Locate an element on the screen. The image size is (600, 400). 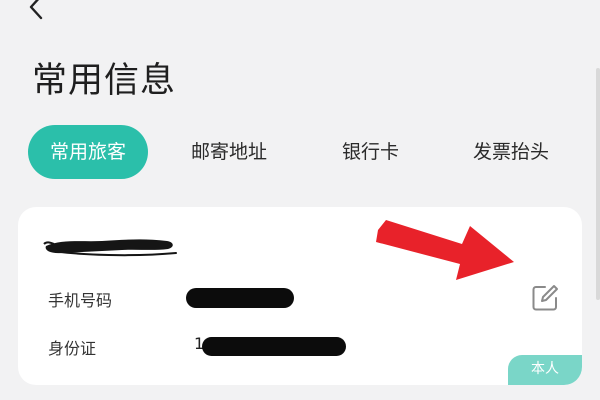
id-card-value-redacted is located at coordinates (274, 346).